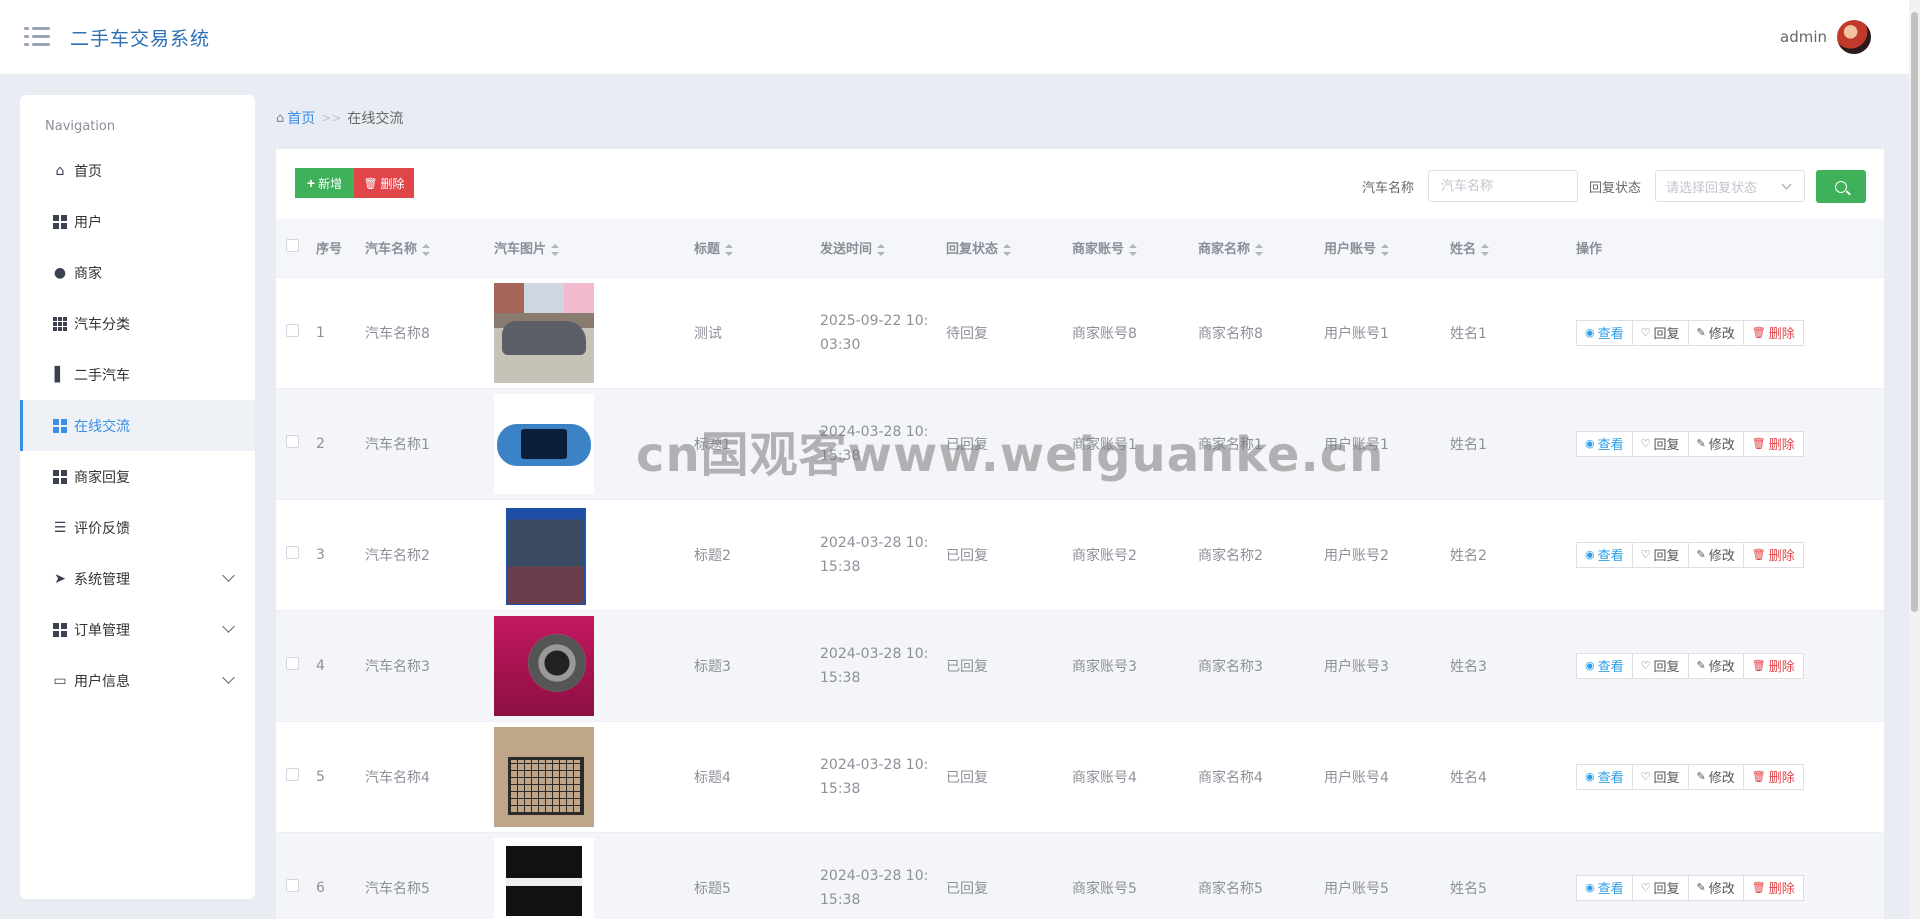 The height and width of the screenshot is (919, 1920). What do you see at coordinates (594, 248) in the screenshot?
I see `col-car-image-header: 汽车图片` at bounding box center [594, 248].